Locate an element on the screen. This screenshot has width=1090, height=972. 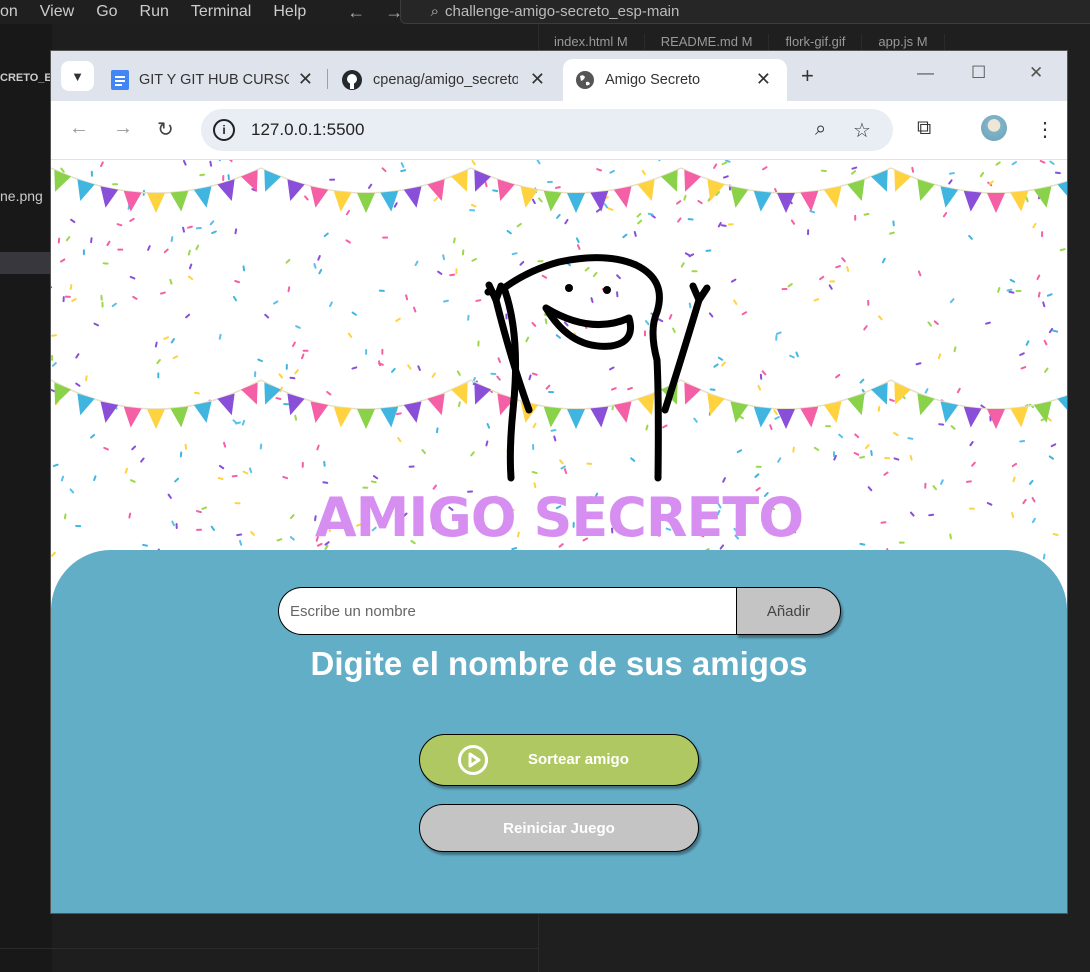
url-text: 127.0.0.1:5500 is located at coordinates (307, 130).